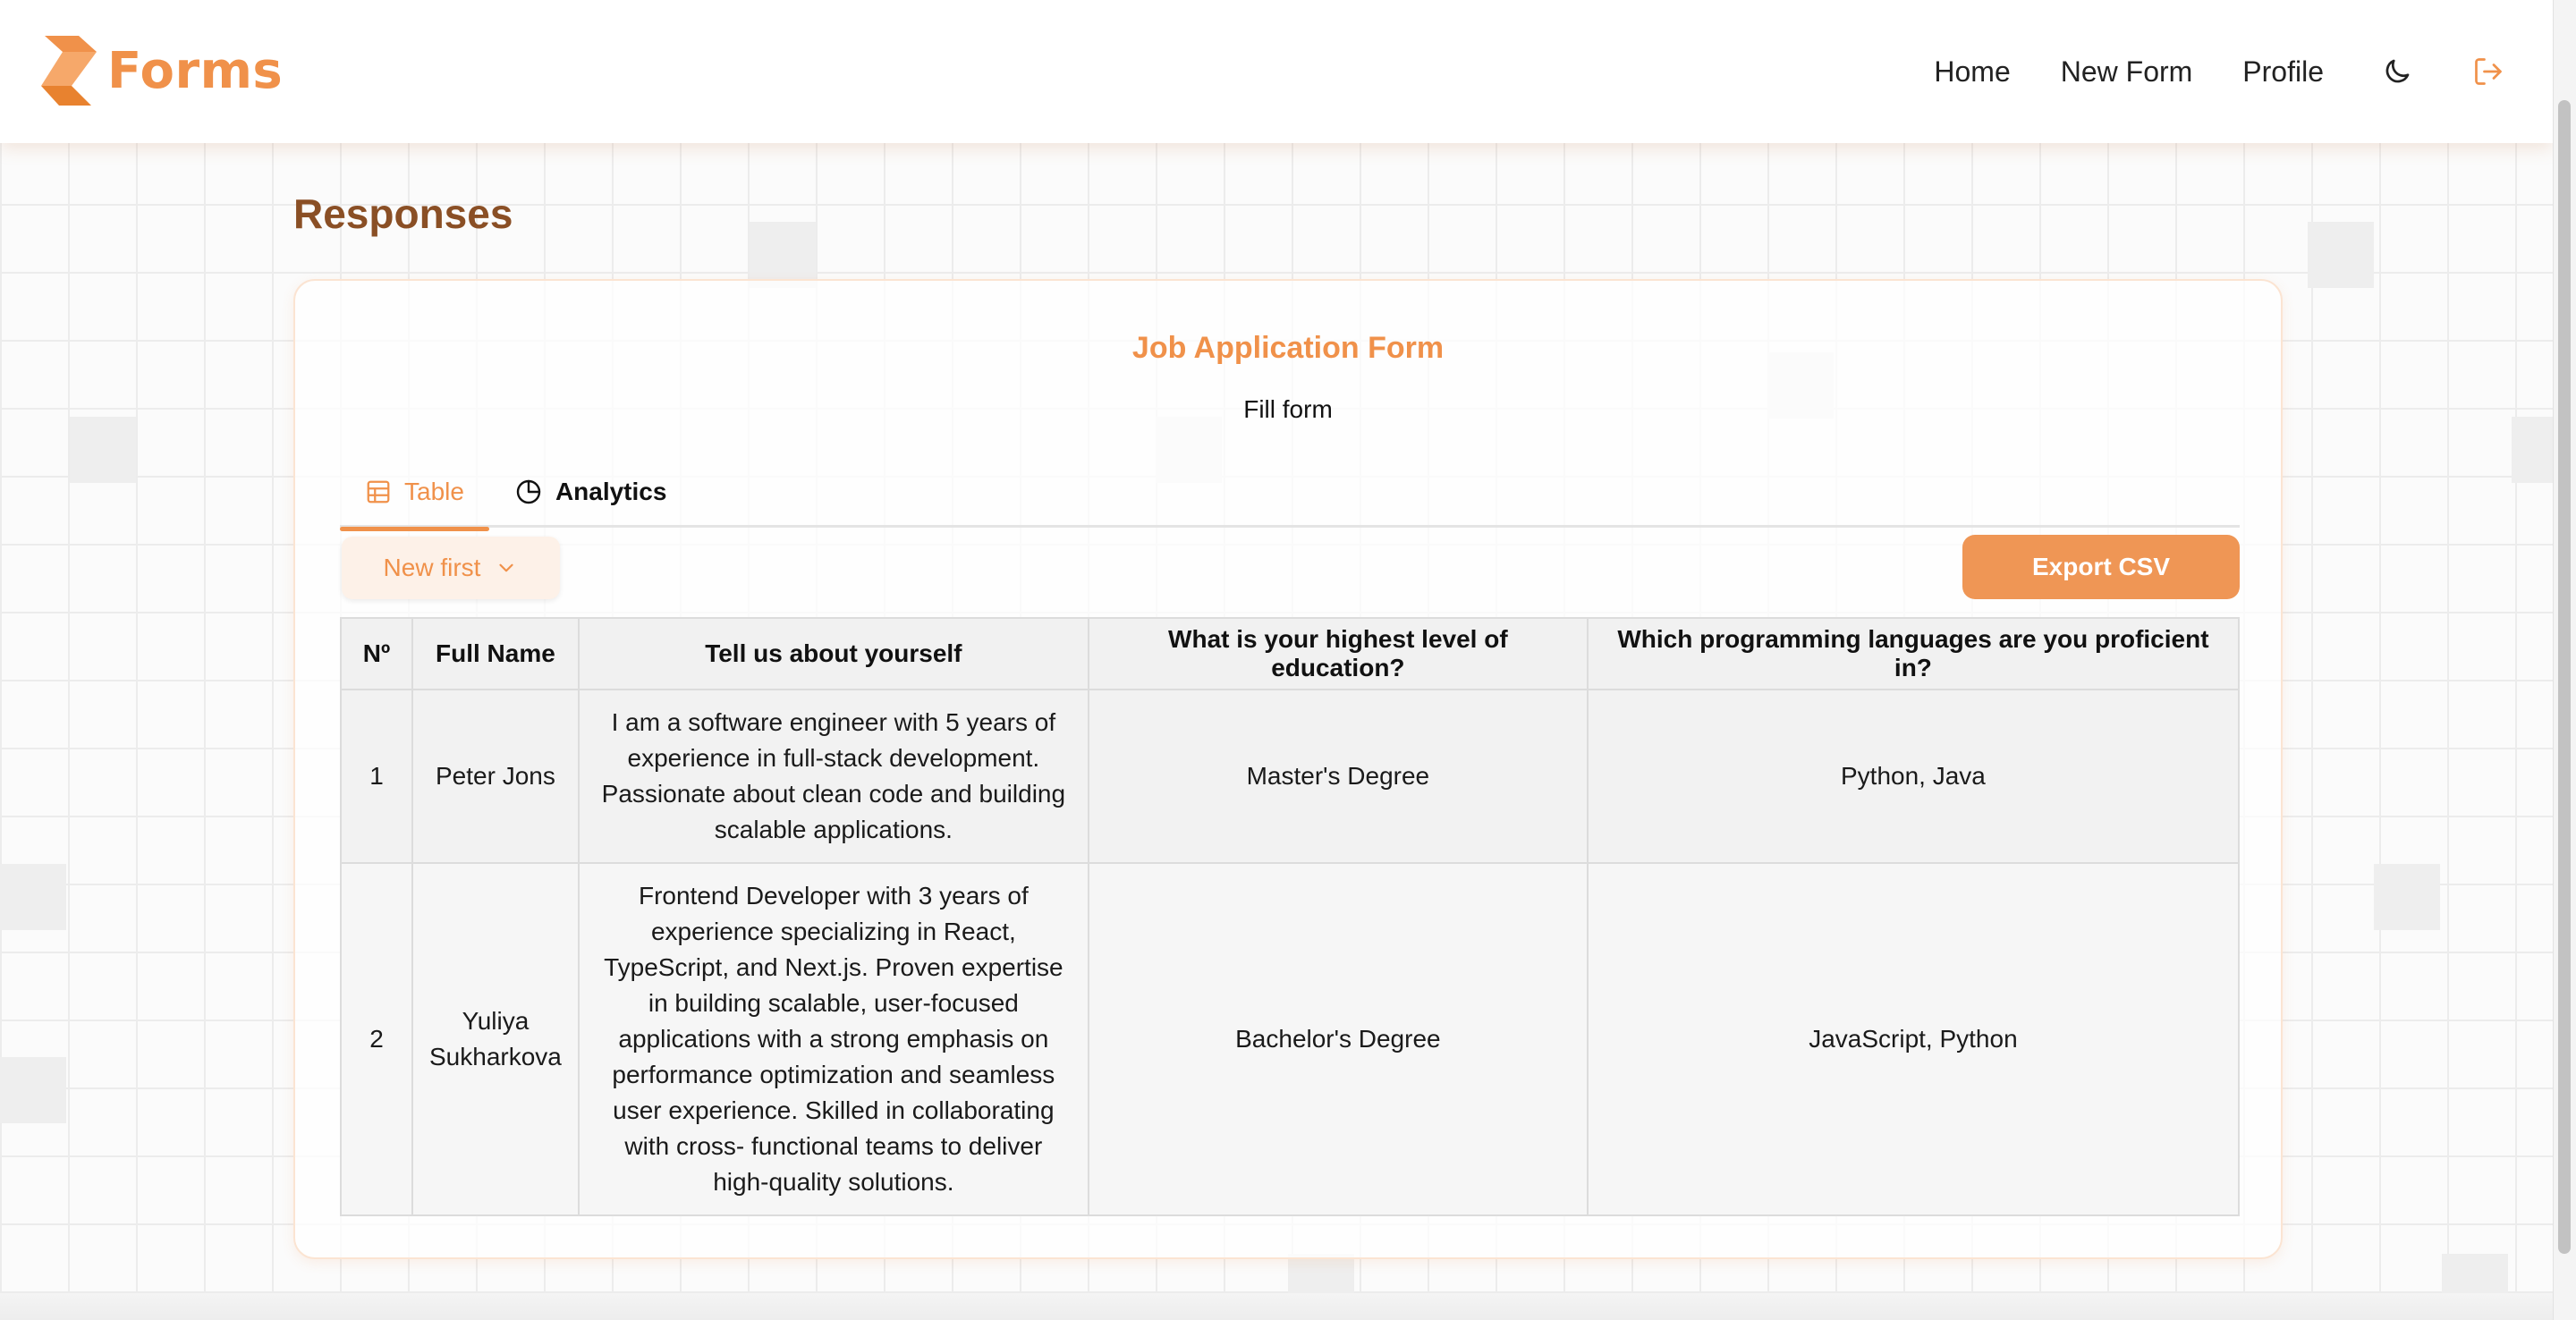  I want to click on column-header-about: Tell us about yourself, so click(833, 653).